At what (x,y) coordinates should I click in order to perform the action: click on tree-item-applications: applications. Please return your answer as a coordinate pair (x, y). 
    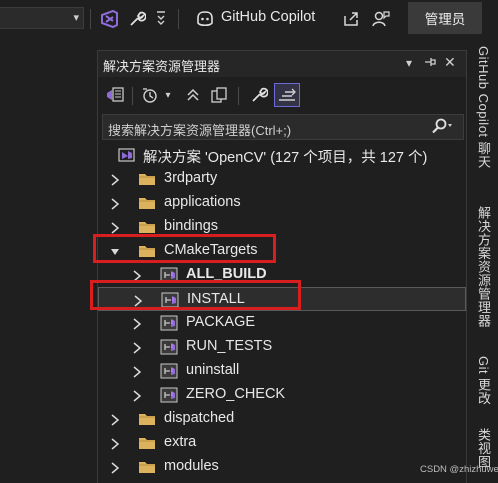
    Looking at the image, I should click on (282, 203).